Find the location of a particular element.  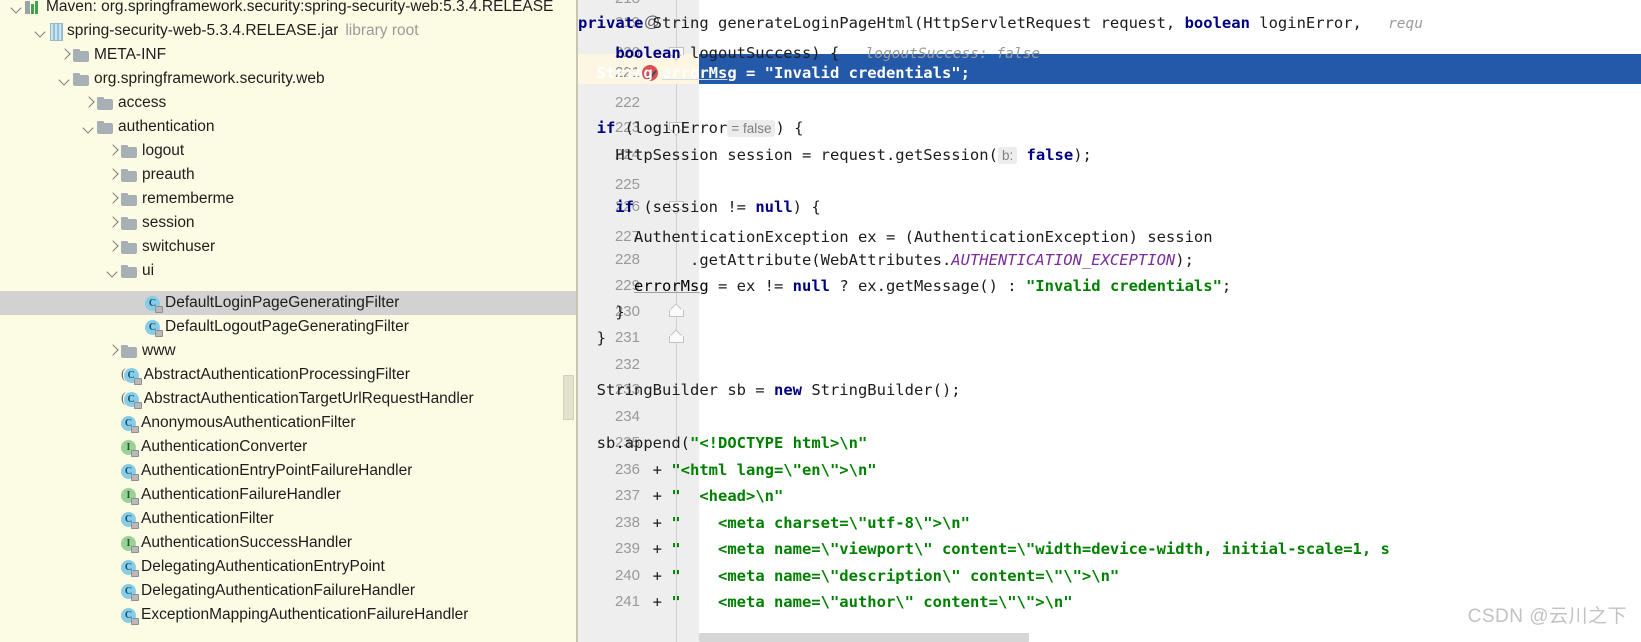

maven-module-icon is located at coordinates (33, 7).